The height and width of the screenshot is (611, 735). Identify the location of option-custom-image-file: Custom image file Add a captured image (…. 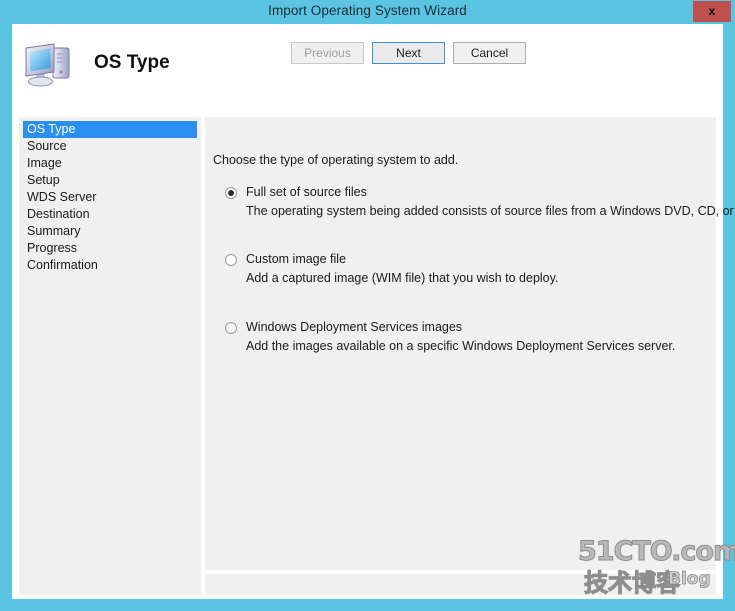
(460, 268).